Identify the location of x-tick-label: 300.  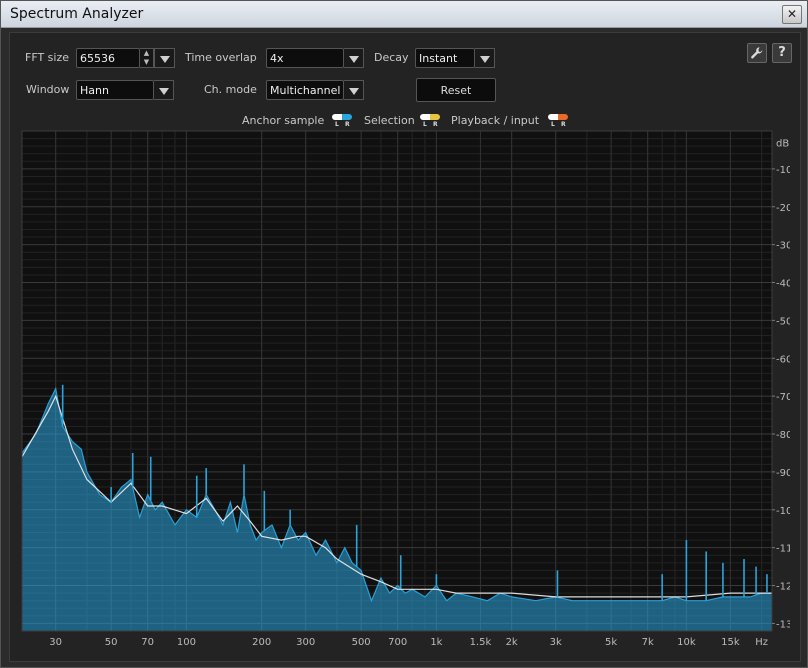
(305, 642).